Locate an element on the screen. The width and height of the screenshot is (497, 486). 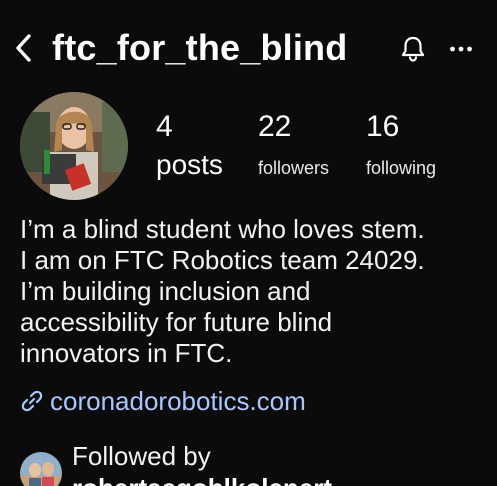
profile-link: coronadorobotics.com is located at coordinates (163, 401).